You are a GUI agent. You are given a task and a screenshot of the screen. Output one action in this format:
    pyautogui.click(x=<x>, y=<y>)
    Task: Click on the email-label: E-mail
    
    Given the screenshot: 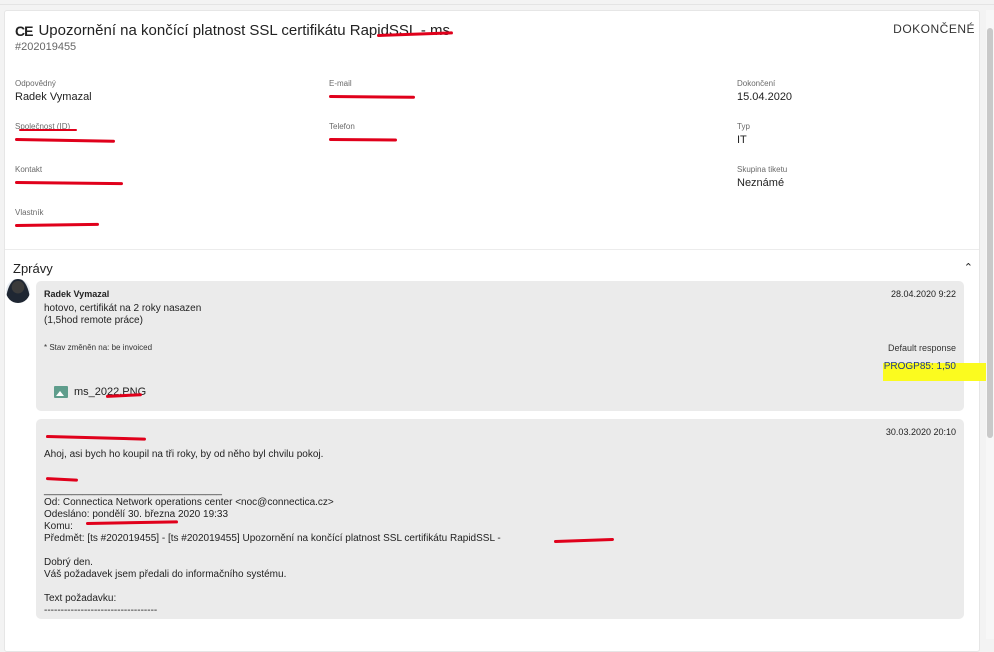 What is the action you would take?
    pyautogui.click(x=340, y=83)
    